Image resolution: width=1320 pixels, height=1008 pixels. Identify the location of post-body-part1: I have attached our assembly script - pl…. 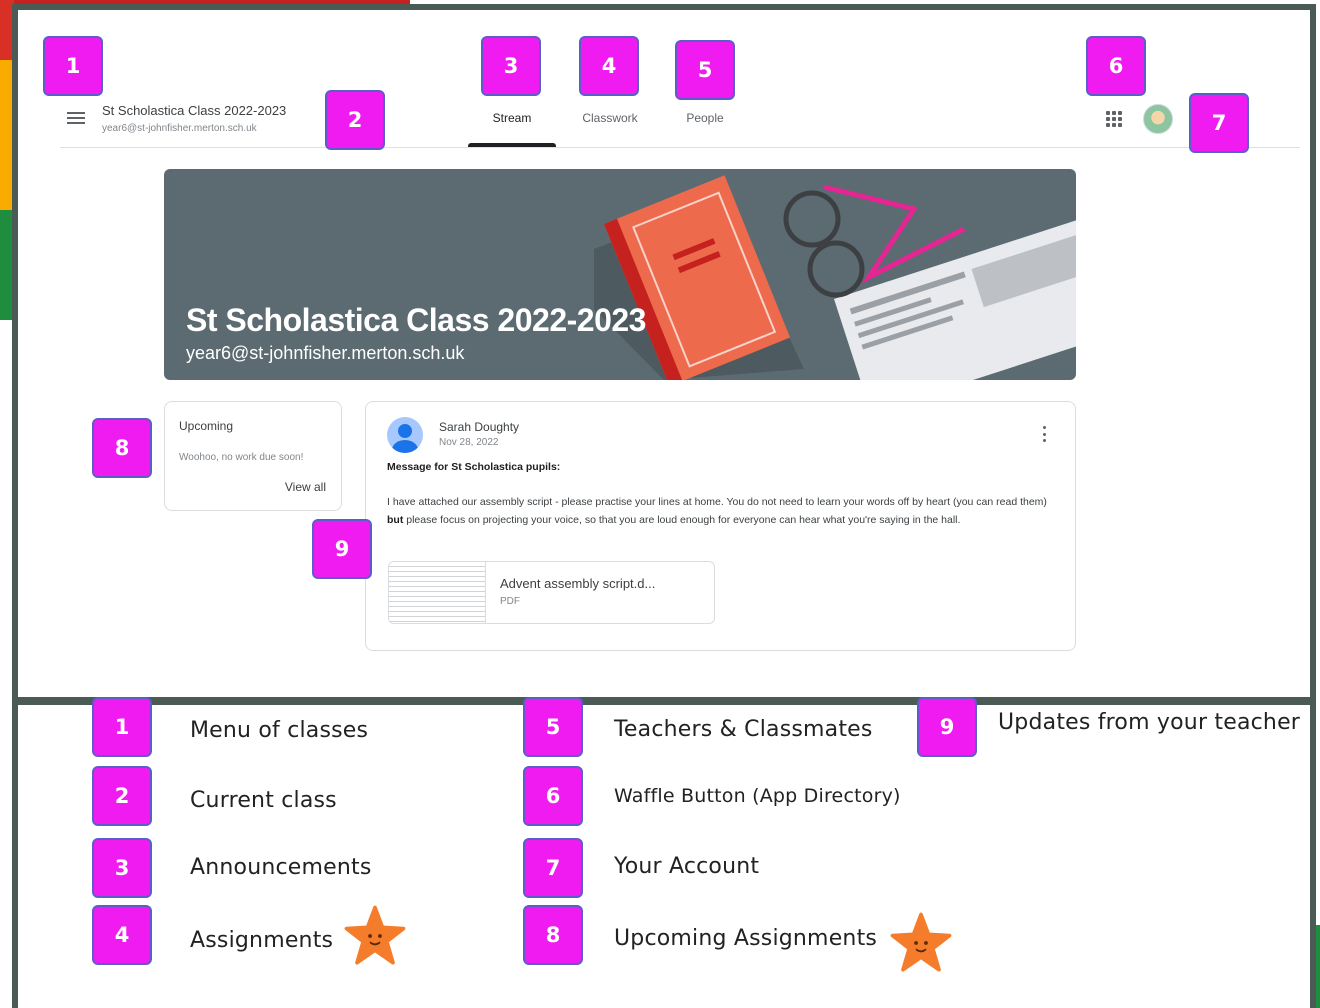
(717, 502).